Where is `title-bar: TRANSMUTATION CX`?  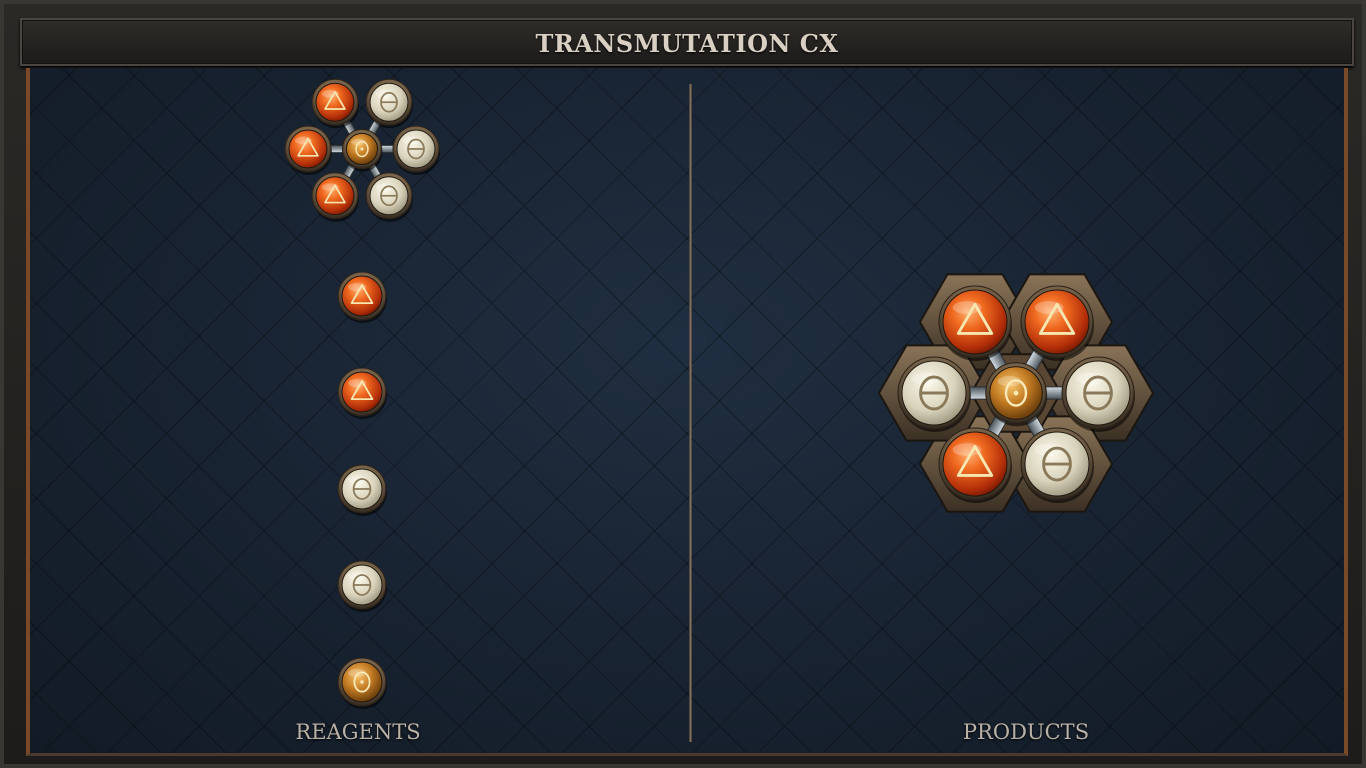
title-bar: TRANSMUTATION CX is located at coordinates (687, 42).